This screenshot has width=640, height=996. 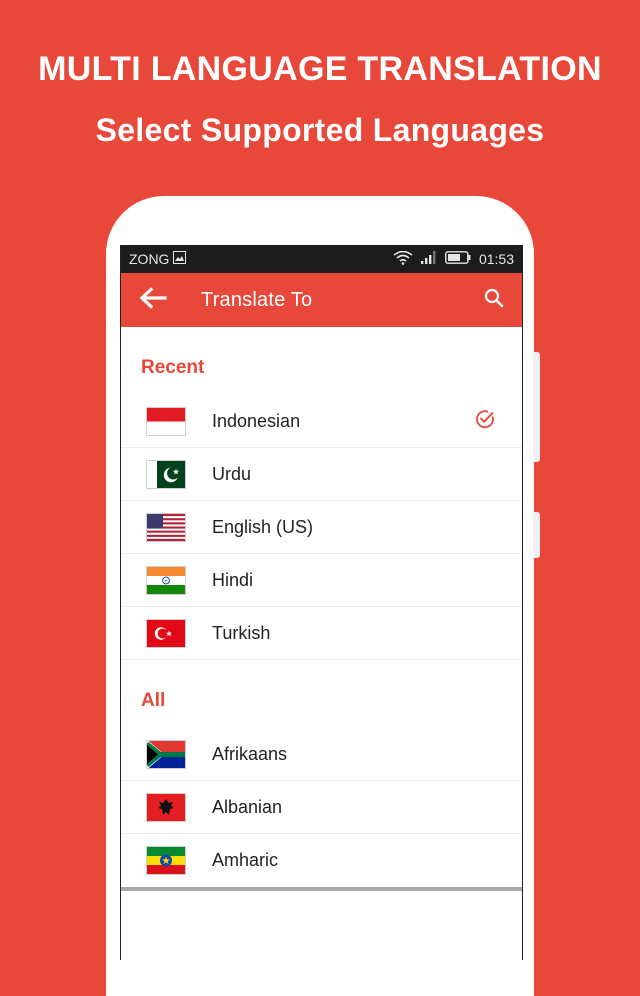 I want to click on flag-turkey-icon, so click(x=166, y=633).